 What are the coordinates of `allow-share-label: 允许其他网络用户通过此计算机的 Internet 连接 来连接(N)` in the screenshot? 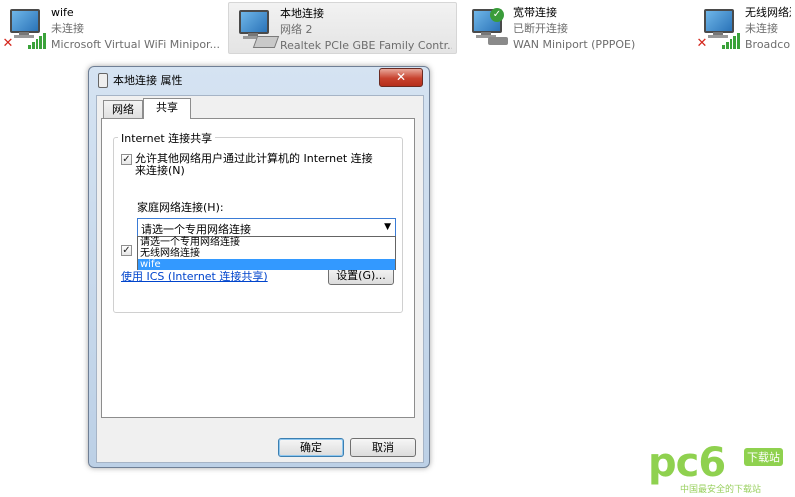 It's located at (254, 164).